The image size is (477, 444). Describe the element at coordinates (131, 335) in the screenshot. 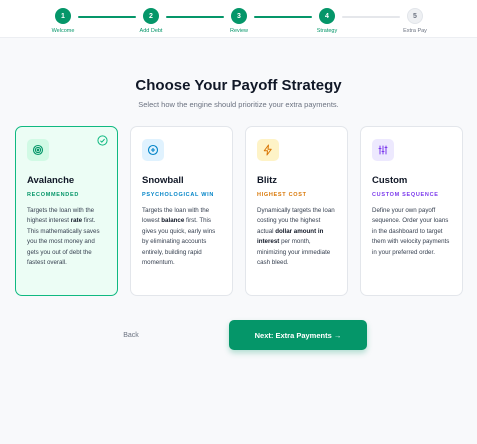

I see `back-button: Back` at that location.